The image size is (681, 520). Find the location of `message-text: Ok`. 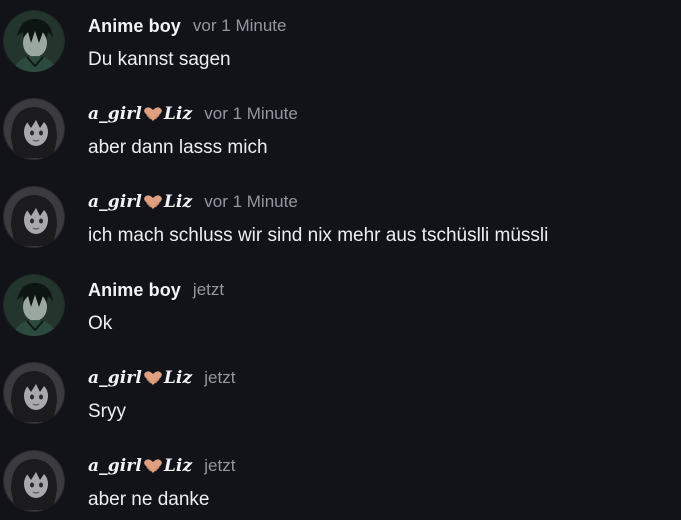

message-text: Ok is located at coordinates (100, 323).